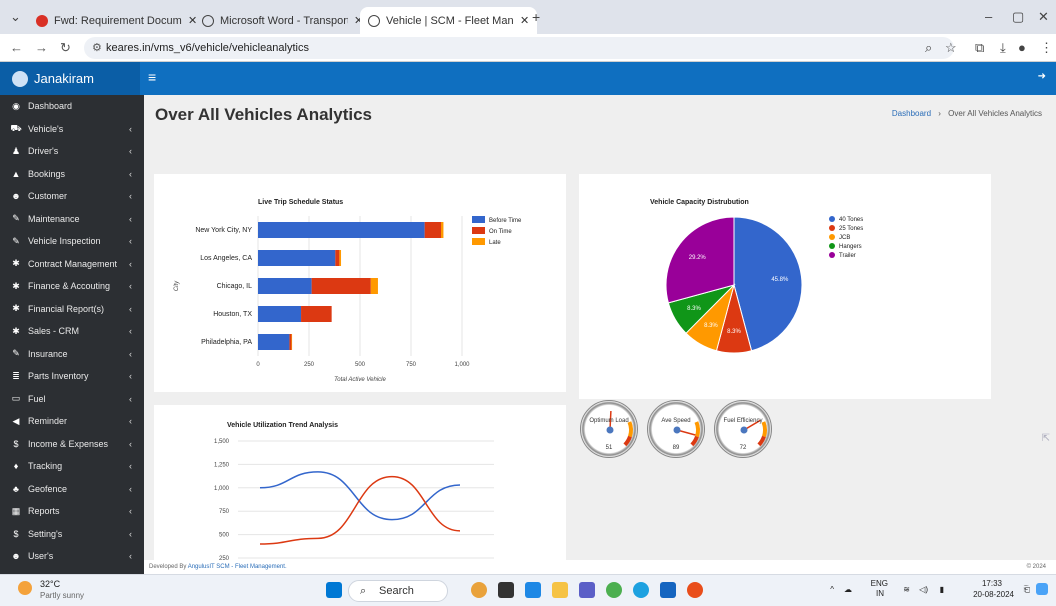 Image resolution: width=1056 pixels, height=606 pixels. What do you see at coordinates (72, 556) in the screenshot?
I see `sidebar-item-user-s: ☻ User's ‹` at bounding box center [72, 556].